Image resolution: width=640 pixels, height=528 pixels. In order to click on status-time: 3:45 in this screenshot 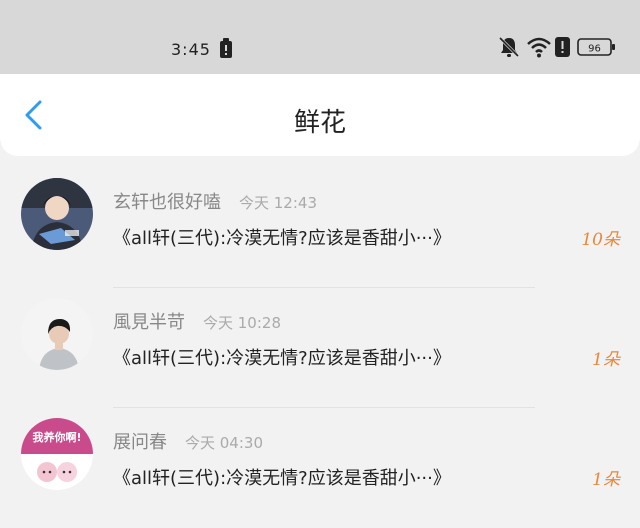, I will do `click(191, 49)`.